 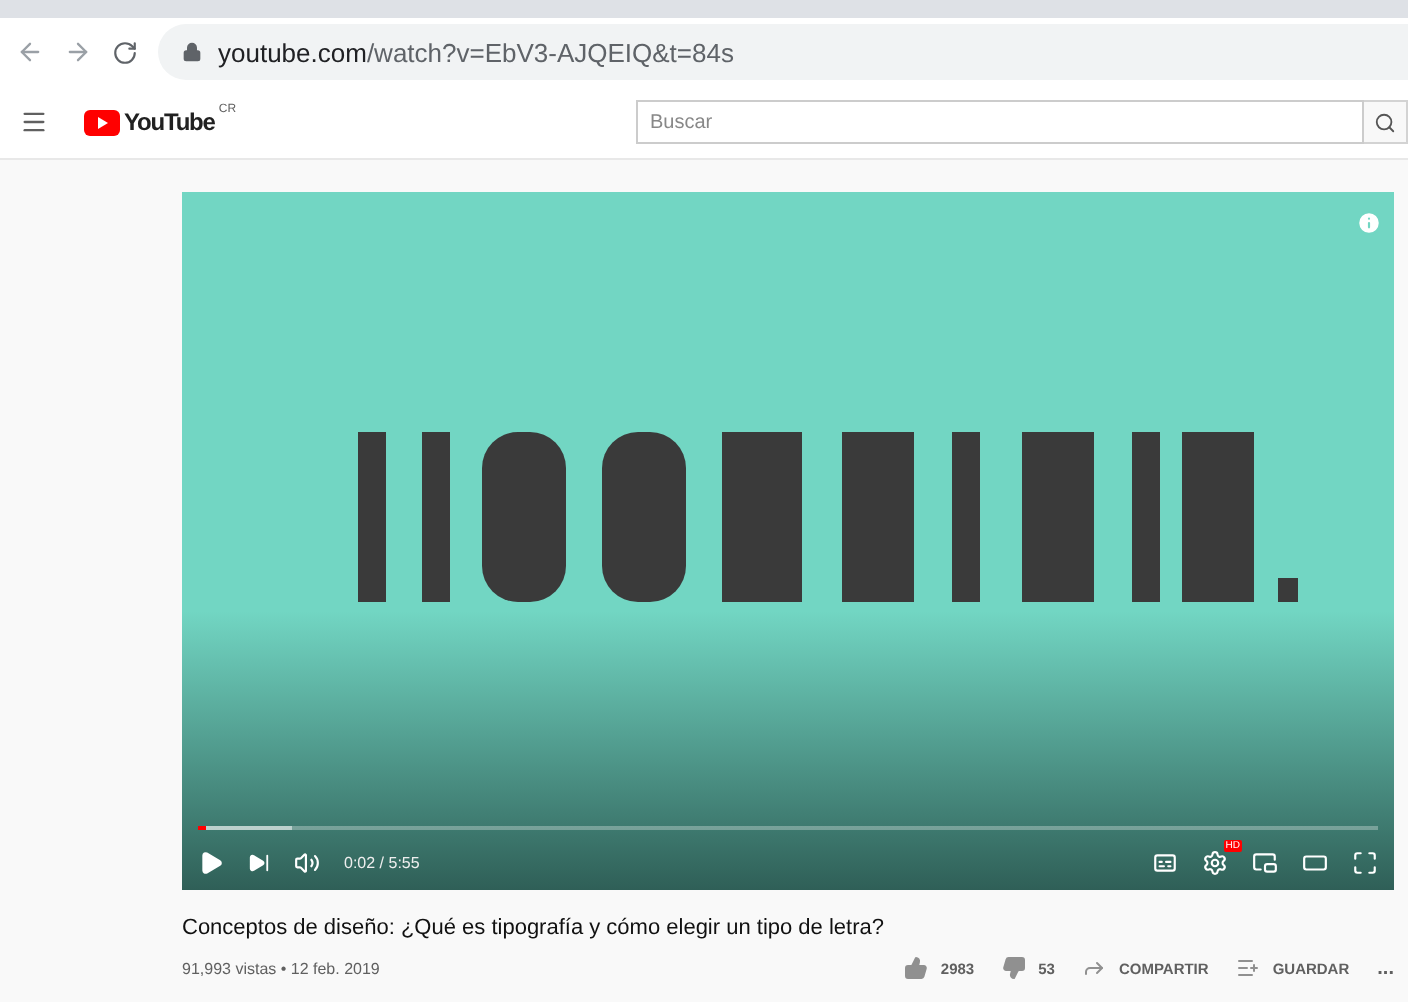 What do you see at coordinates (78, 52) in the screenshot?
I see `forward-icon` at bounding box center [78, 52].